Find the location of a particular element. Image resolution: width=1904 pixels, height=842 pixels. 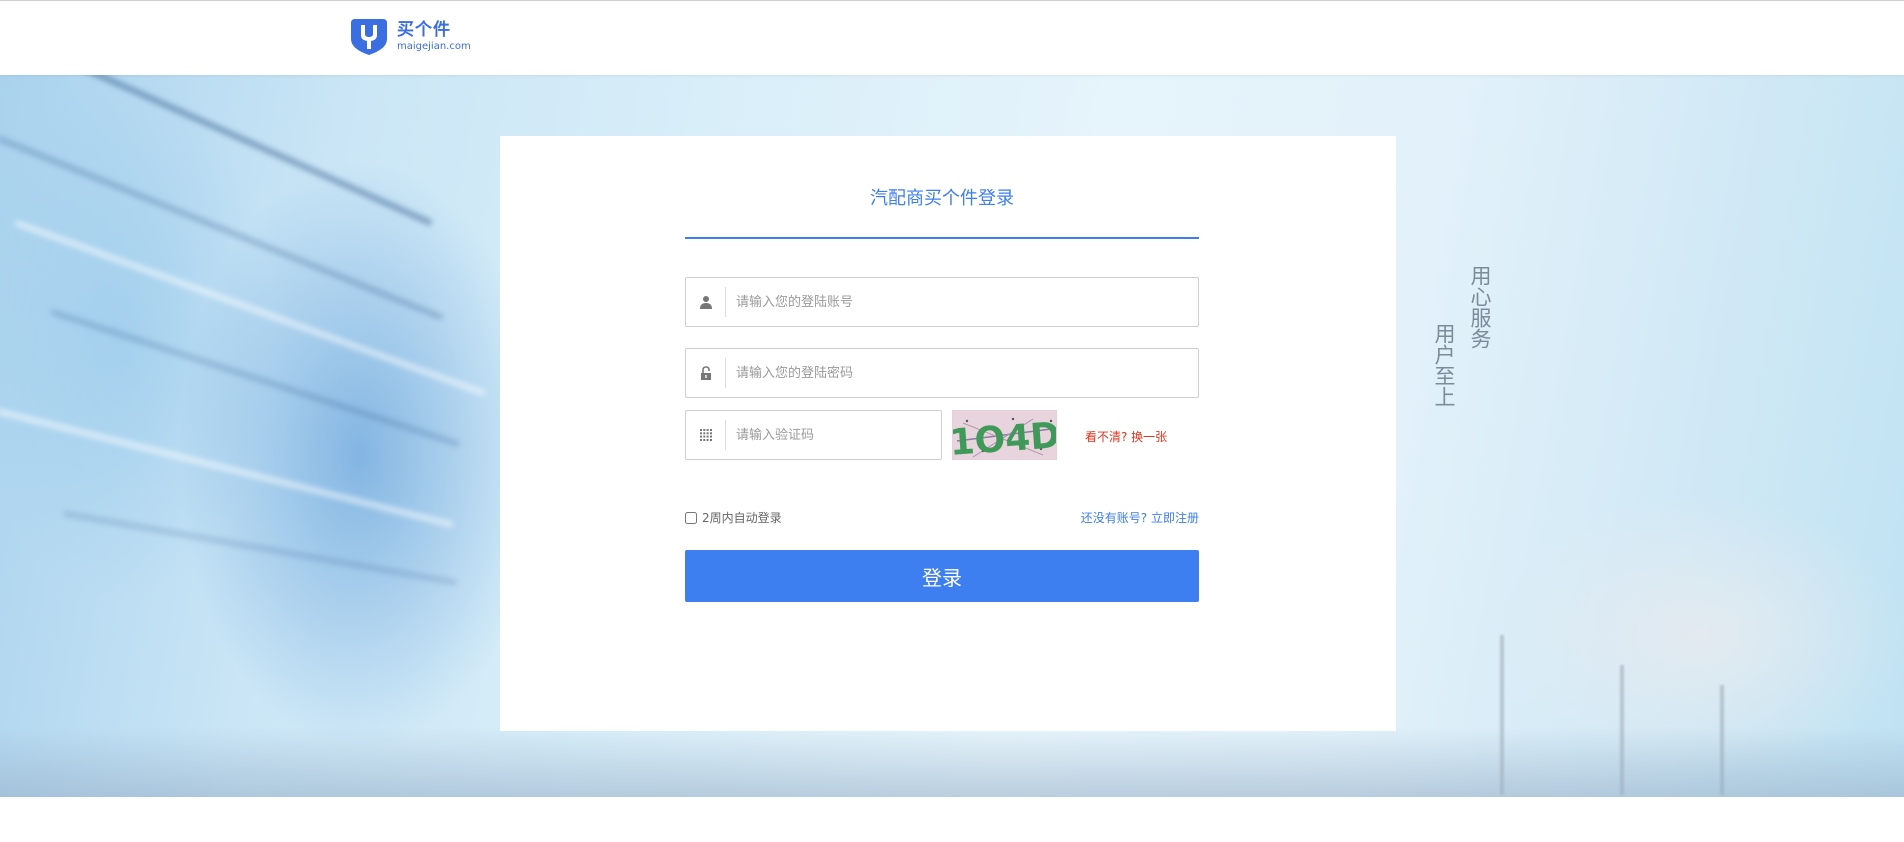

grid-icon is located at coordinates (706, 435).